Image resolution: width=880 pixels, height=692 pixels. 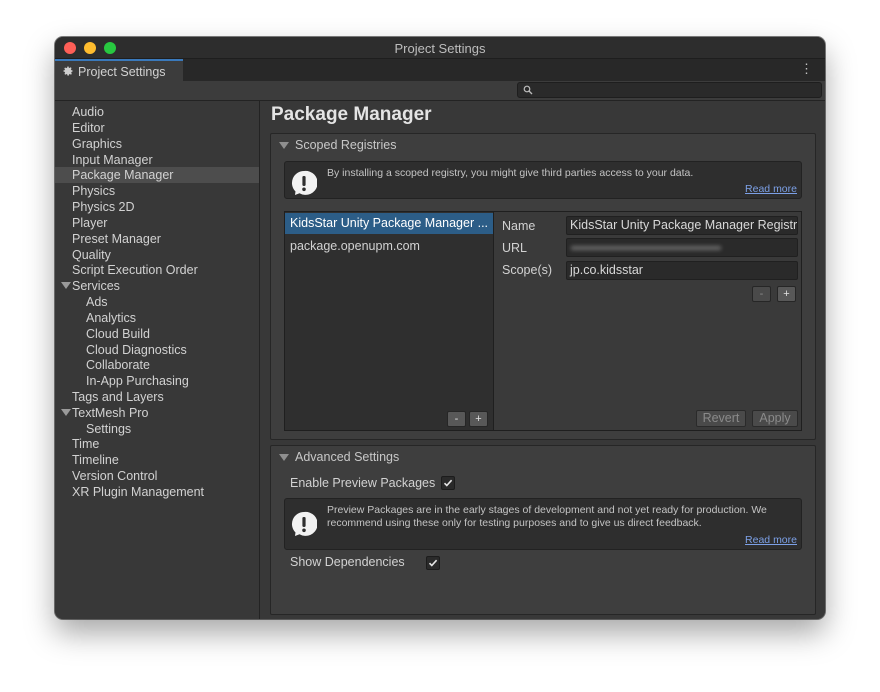 I want to click on tab-project-settings: Project Settings, so click(x=119, y=70).